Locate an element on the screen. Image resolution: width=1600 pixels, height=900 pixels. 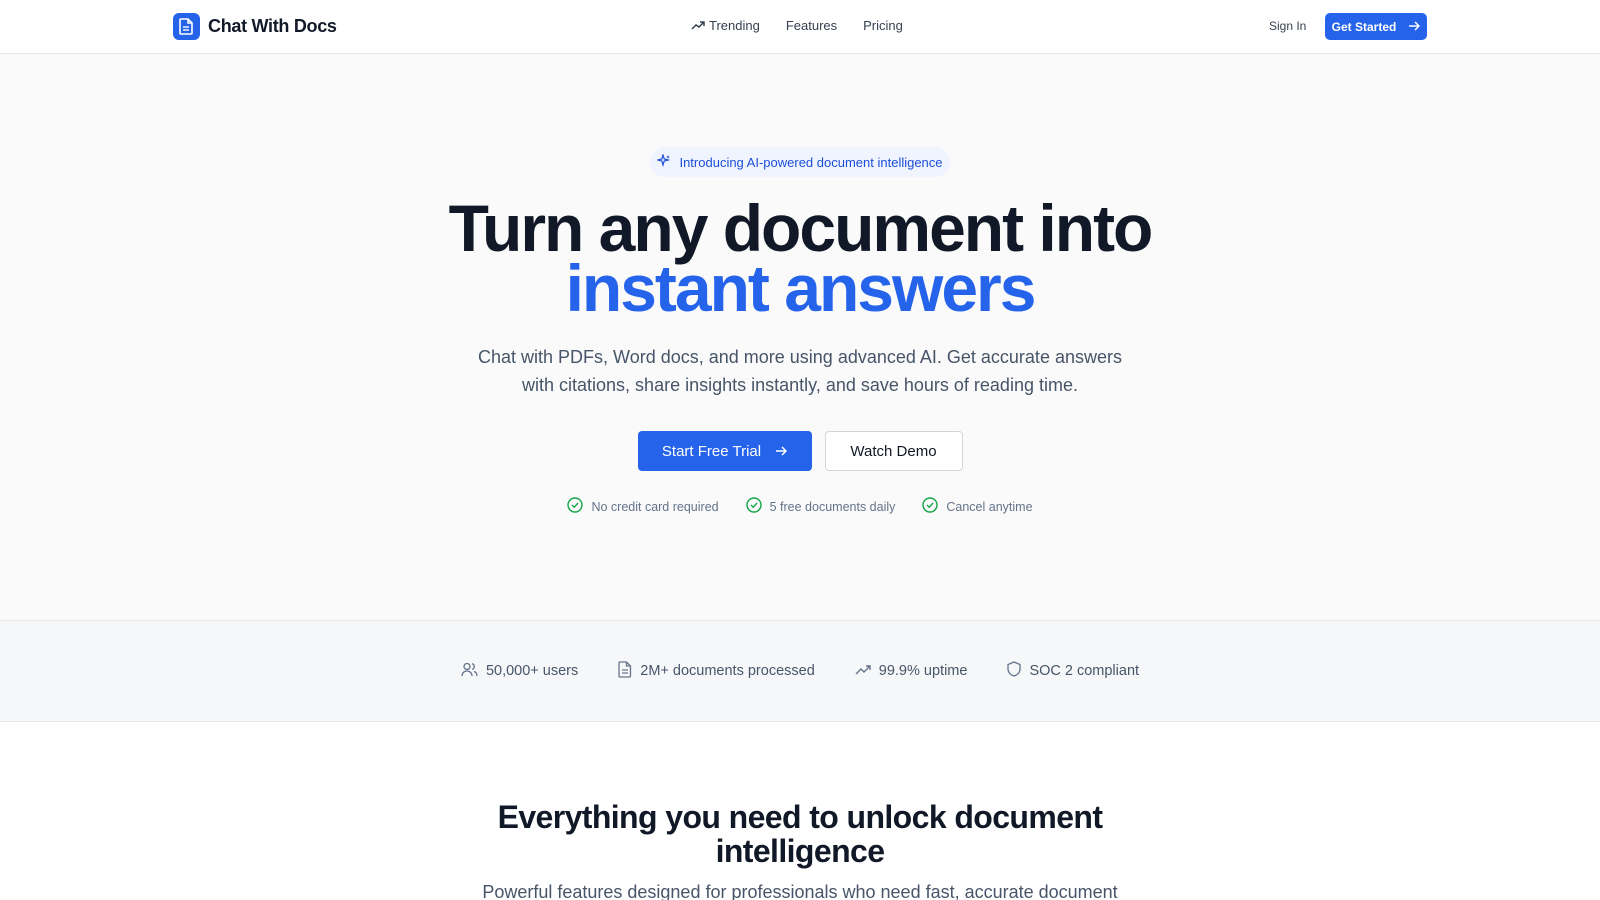
stat-item: SOC 2 compliant is located at coordinates (1073, 671).